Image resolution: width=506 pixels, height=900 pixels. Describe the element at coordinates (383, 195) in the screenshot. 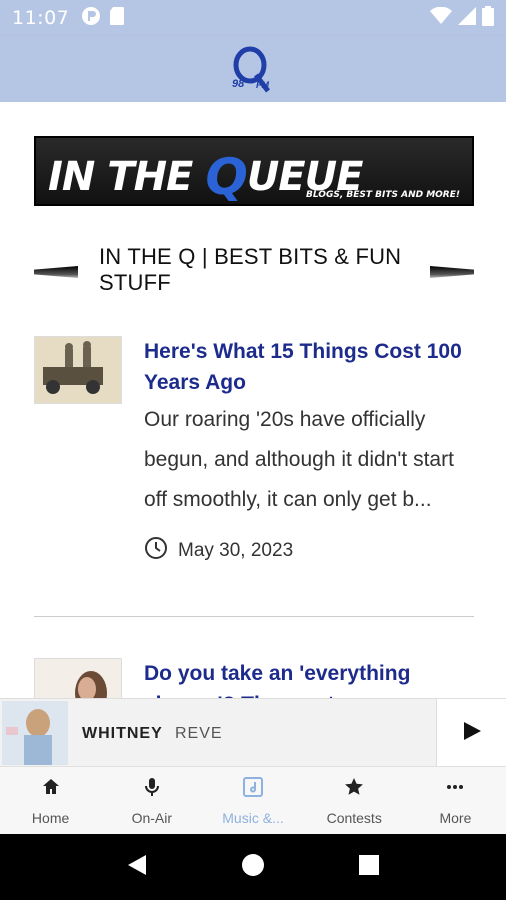

I see `banner-tagline: BLOGS, BEST BITS AND MORE!` at that location.